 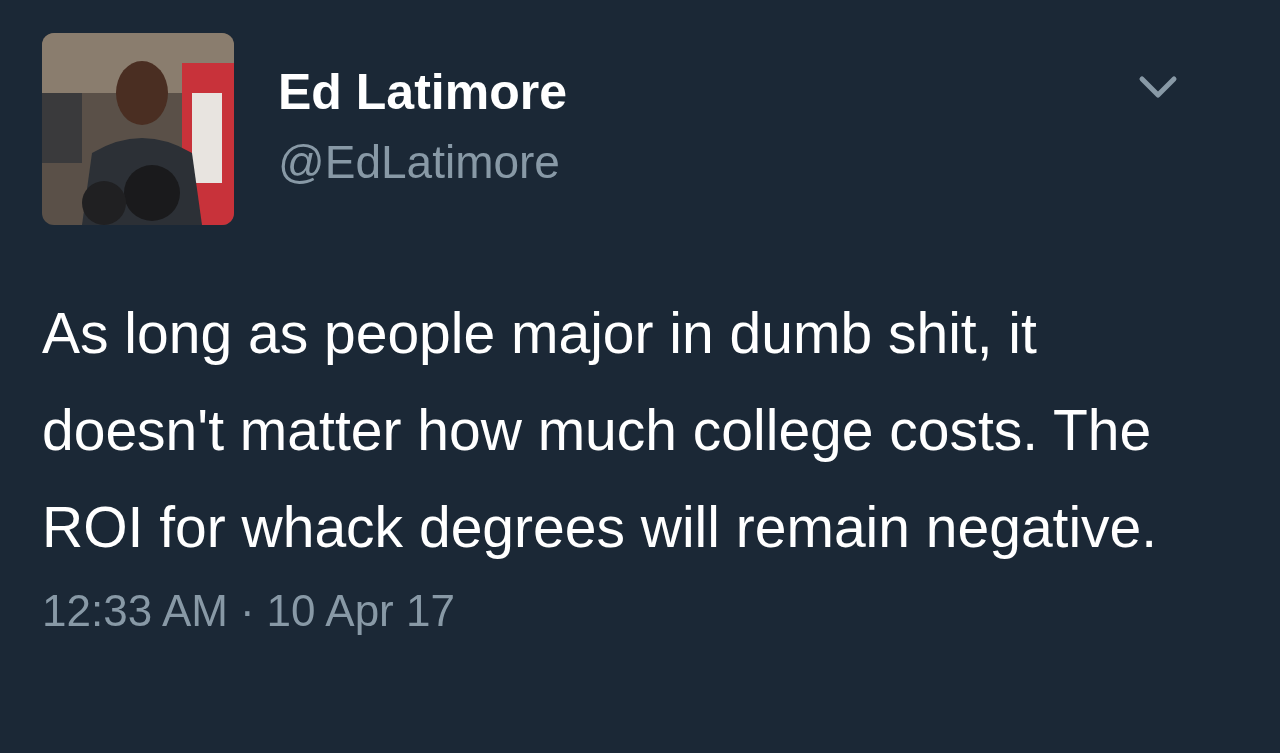 I want to click on display-name: Ed Latimore, so click(x=423, y=92).